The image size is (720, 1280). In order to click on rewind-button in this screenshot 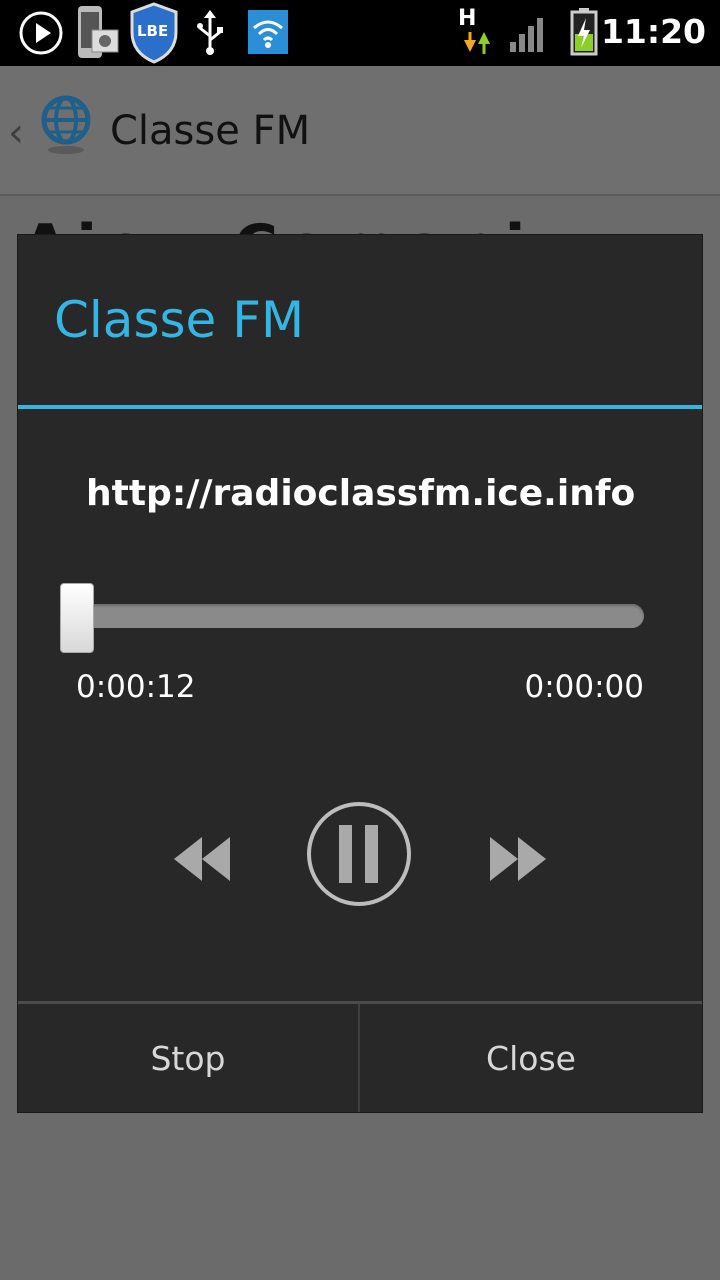, I will do `click(203, 859)`.